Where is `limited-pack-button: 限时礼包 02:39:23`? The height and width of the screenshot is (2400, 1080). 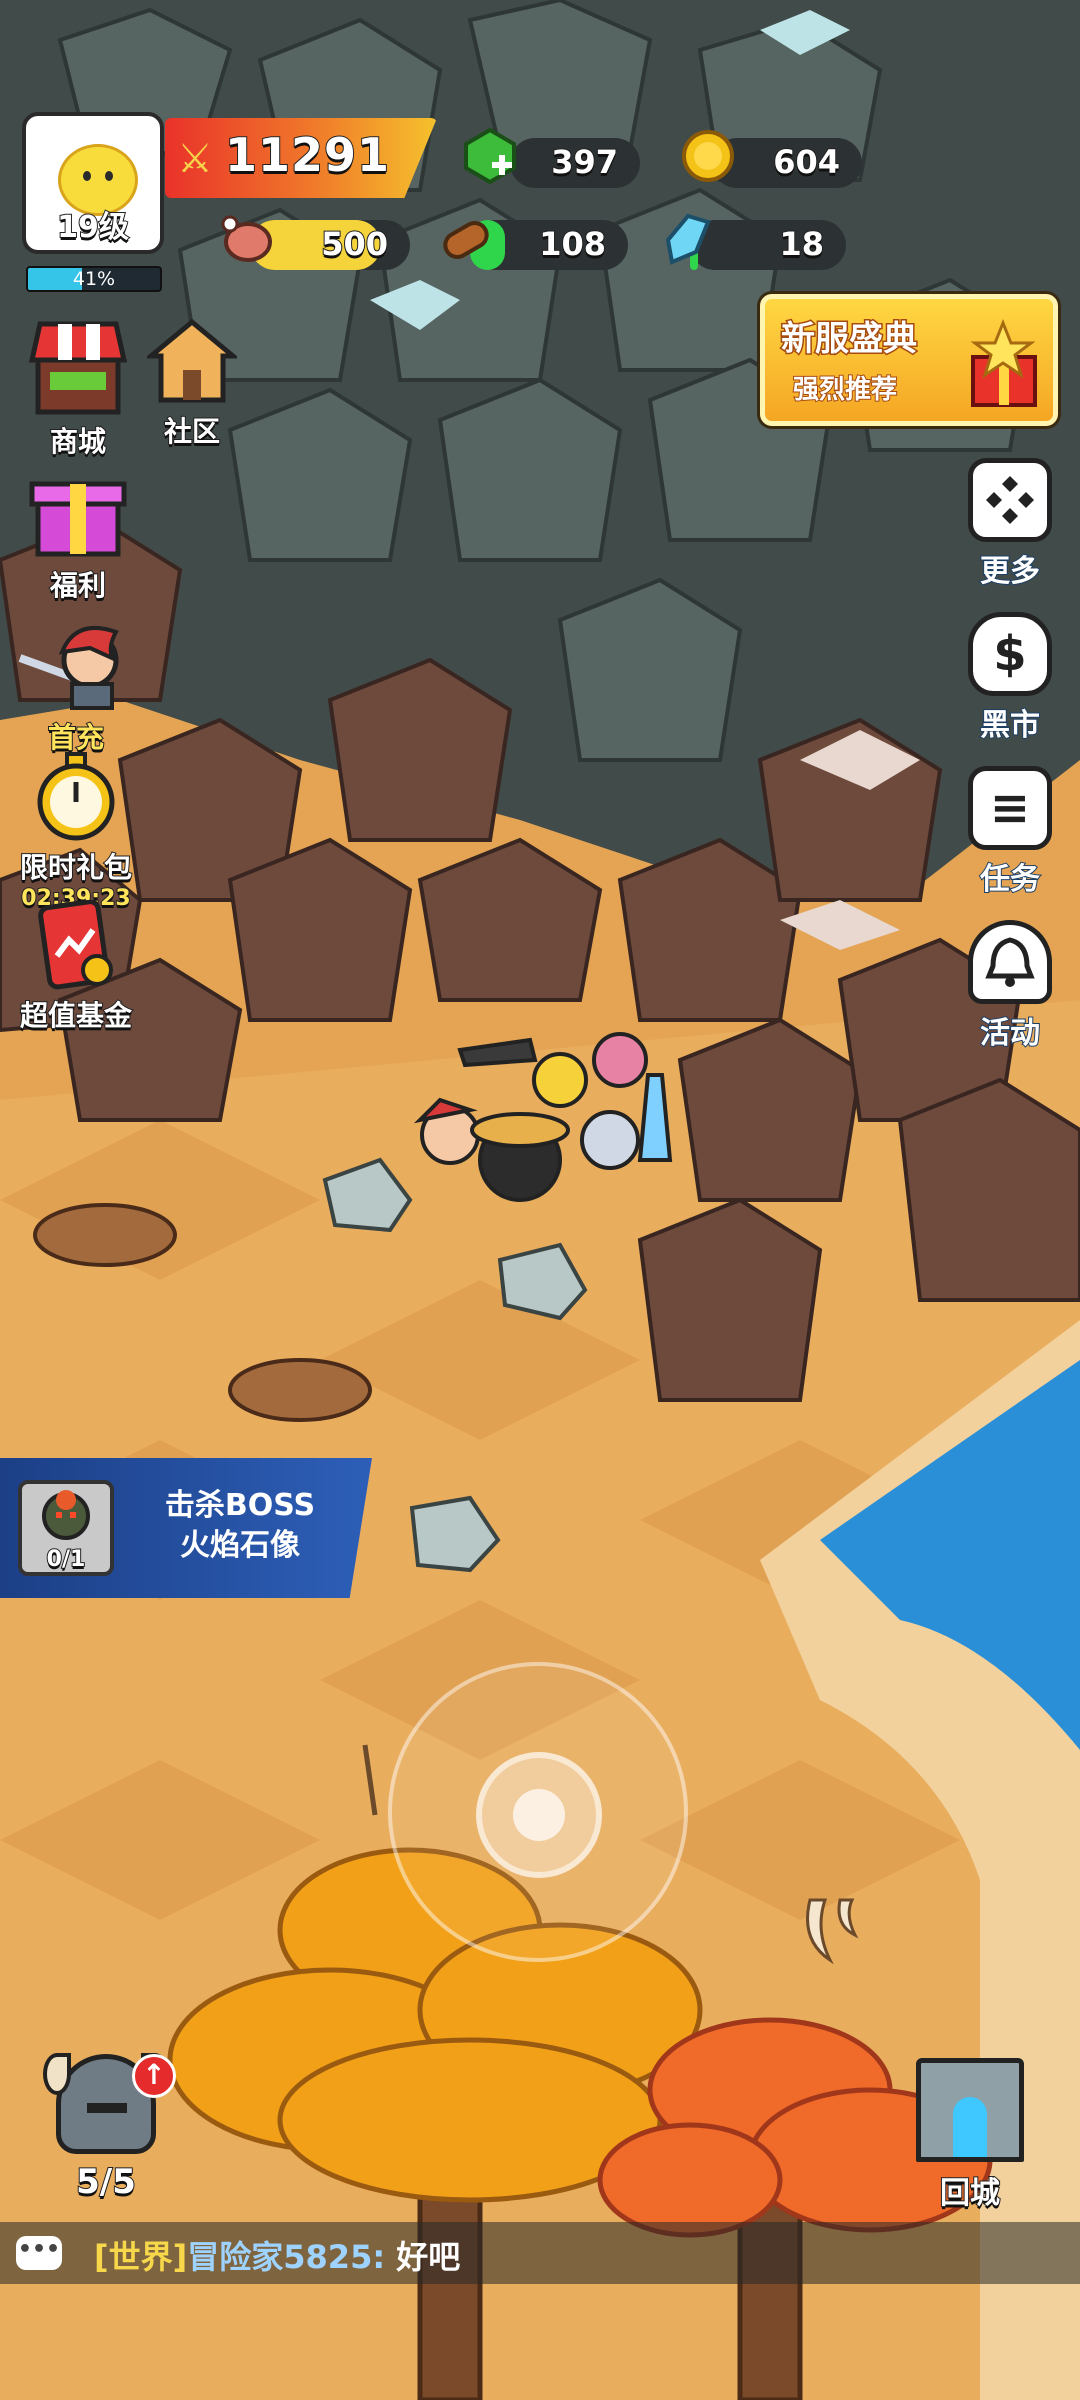 limited-pack-button: 限时礼包 02:39:23 is located at coordinates (76, 832).